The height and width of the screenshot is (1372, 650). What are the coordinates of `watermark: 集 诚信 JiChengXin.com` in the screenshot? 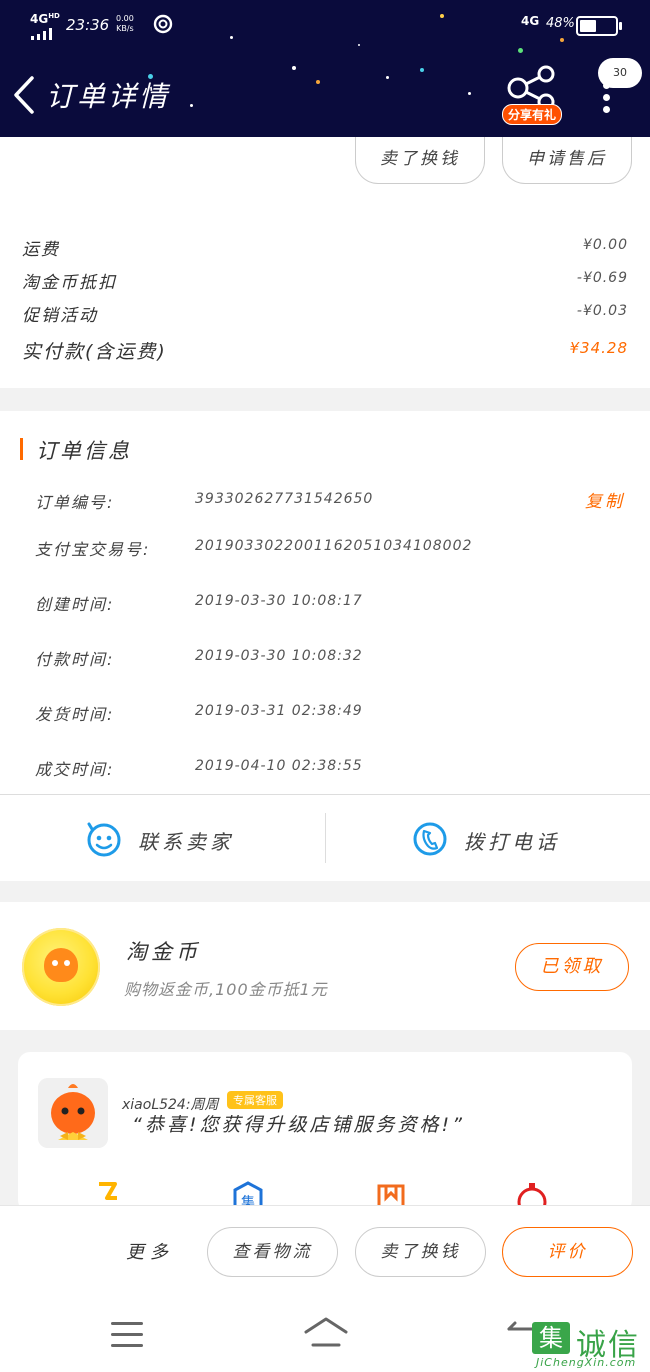 It's located at (590, 1346).